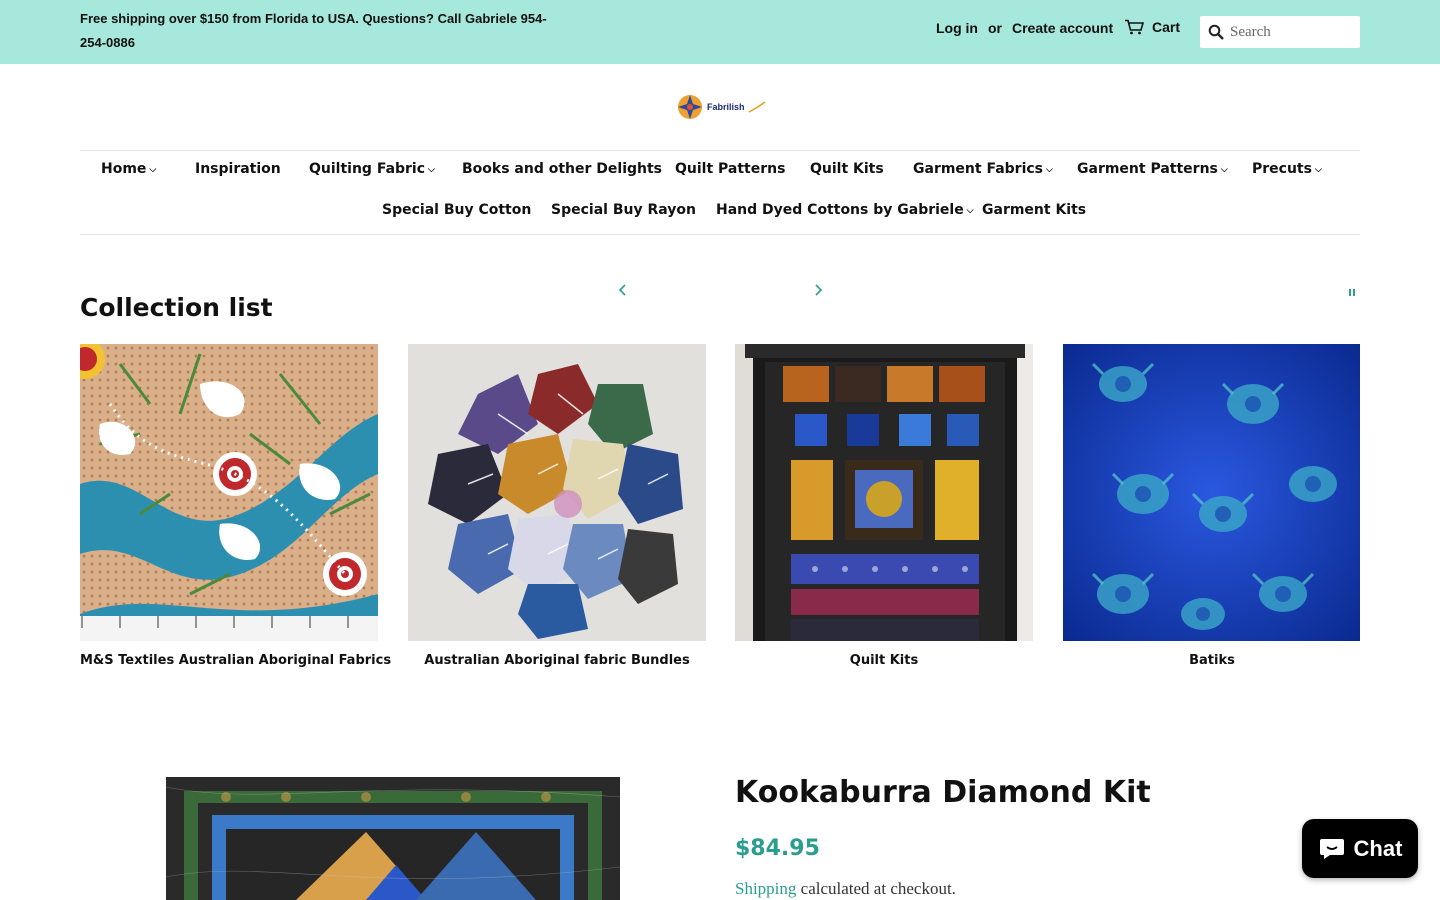 The image size is (1440, 900). Describe the element at coordinates (1352, 292) in the screenshot. I see `pause-icon` at that location.